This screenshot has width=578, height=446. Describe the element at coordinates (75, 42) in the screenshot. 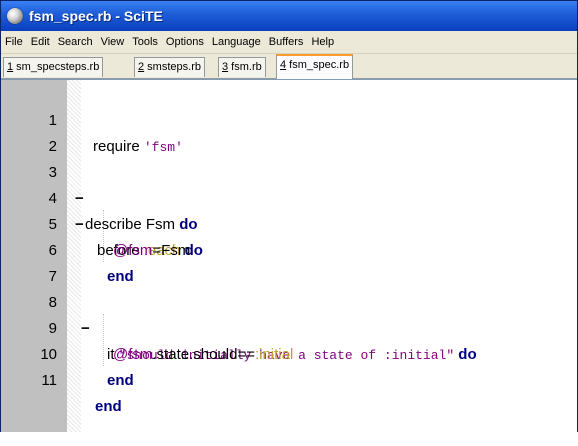

I see `menu-search: Search` at that location.